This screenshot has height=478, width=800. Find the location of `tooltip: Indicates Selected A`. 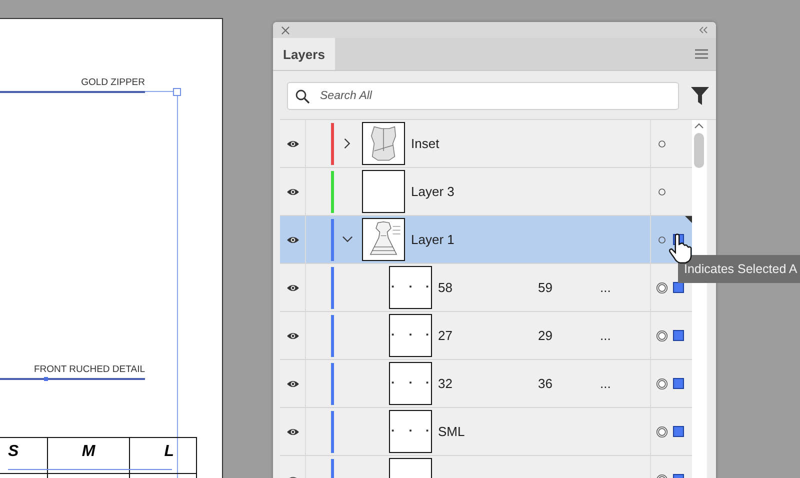

tooltip: Indicates Selected A is located at coordinates (739, 269).